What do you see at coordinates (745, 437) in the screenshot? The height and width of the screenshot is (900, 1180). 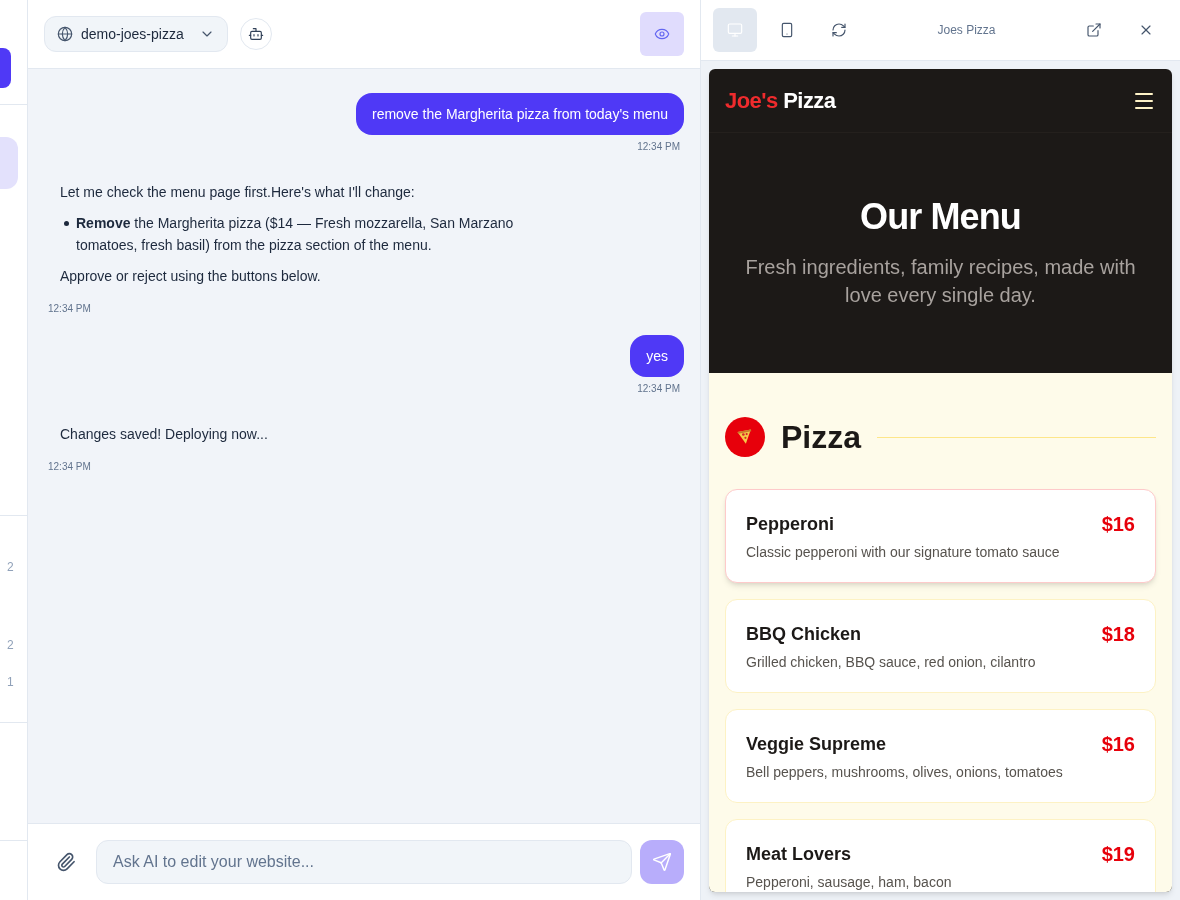 I see `pizza-slice-icon` at bounding box center [745, 437].